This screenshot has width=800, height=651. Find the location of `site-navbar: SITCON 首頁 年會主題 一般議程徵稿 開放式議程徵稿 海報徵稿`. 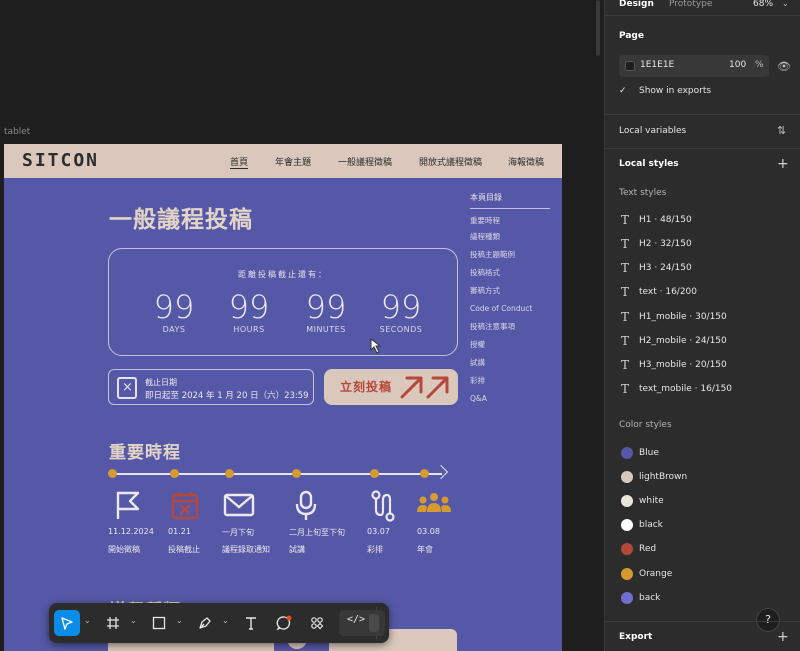

site-navbar: SITCON 首頁 年會主題 一般議程徵稿 開放式議程徵稿 海報徵稿 is located at coordinates (283, 161).